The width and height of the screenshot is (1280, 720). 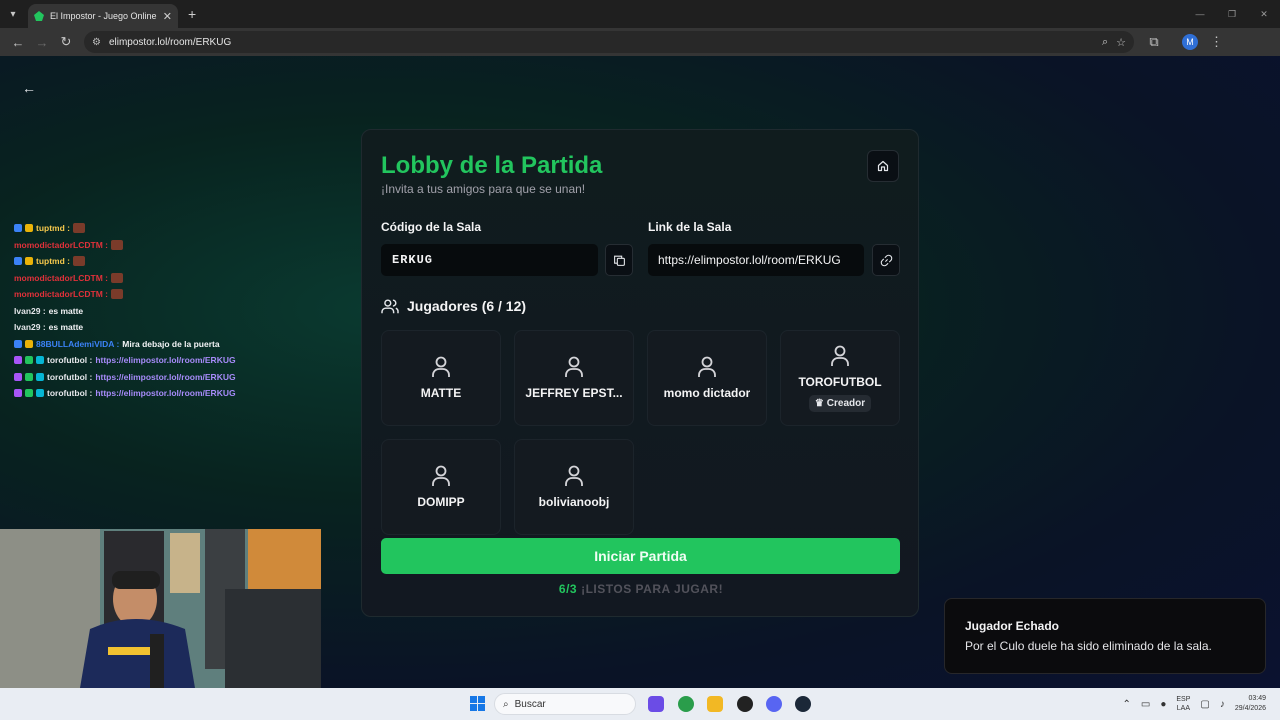 What do you see at coordinates (840, 381) in the screenshot?
I see `player-name: TOROFUTBOL` at bounding box center [840, 381].